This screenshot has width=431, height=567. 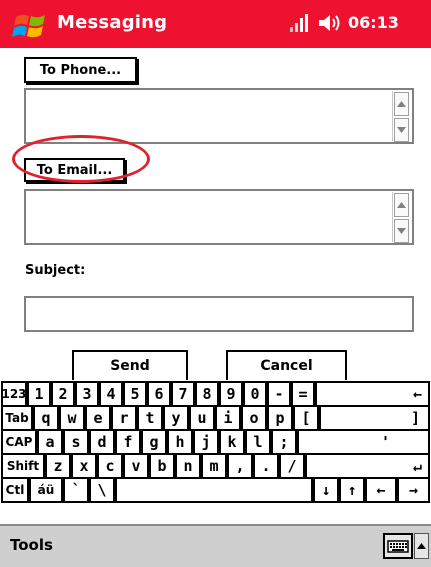 What do you see at coordinates (14, 394) in the screenshot?
I see `key-123: 123` at bounding box center [14, 394].